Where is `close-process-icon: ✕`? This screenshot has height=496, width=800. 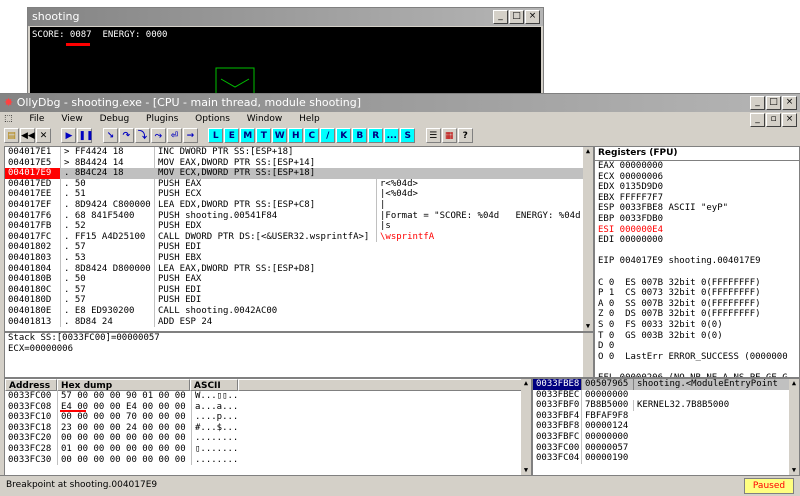
close-process-icon: ✕ is located at coordinates (43, 135).